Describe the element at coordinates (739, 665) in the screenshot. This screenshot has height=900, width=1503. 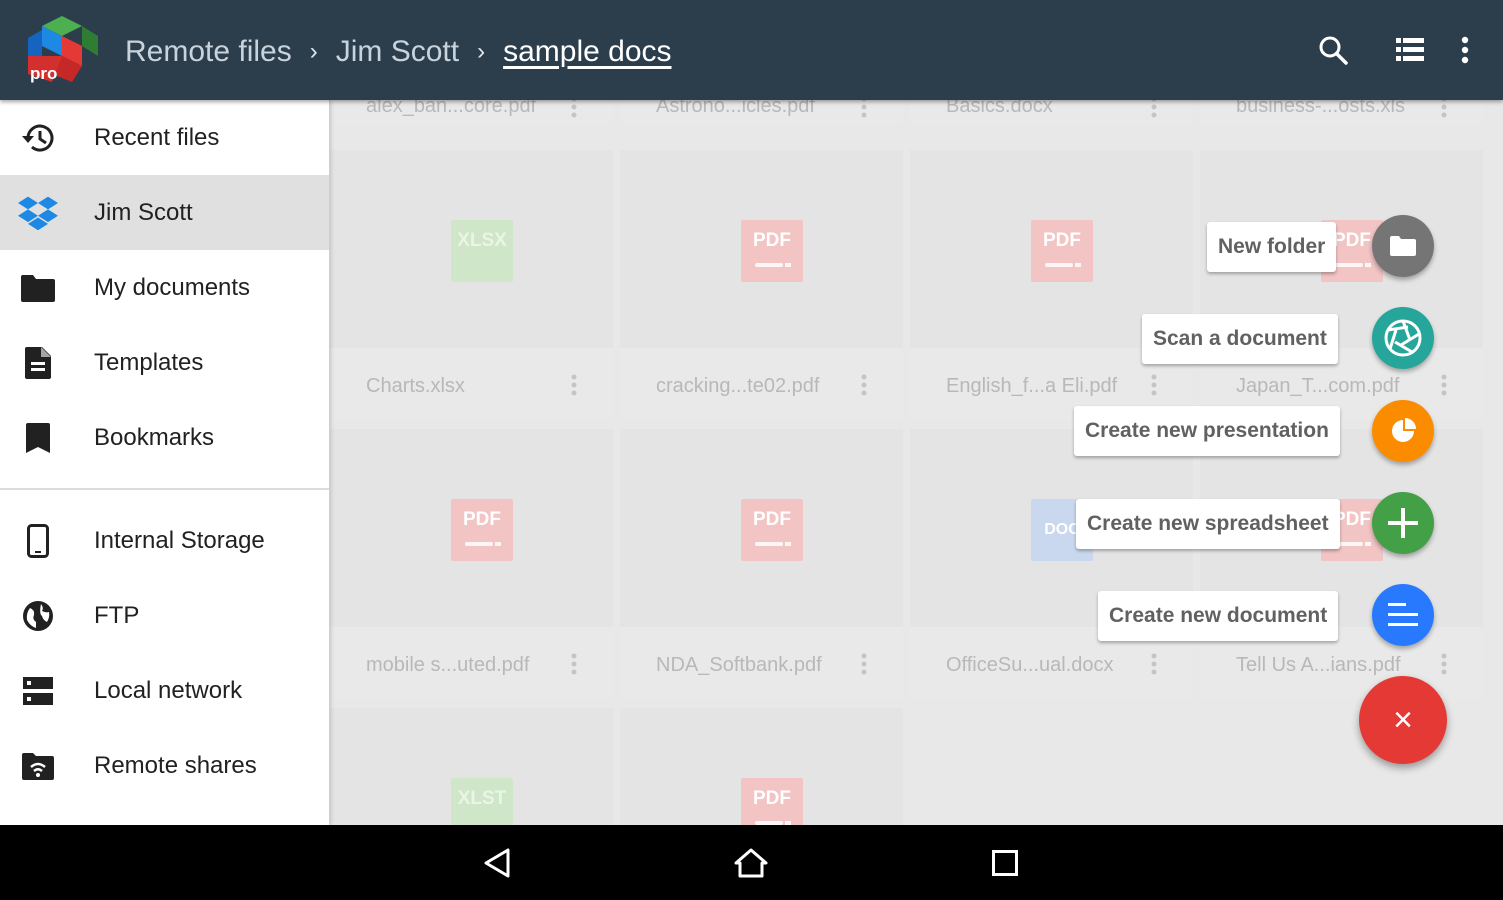
I see `file-name: NDA_Softbank.pdf` at that location.